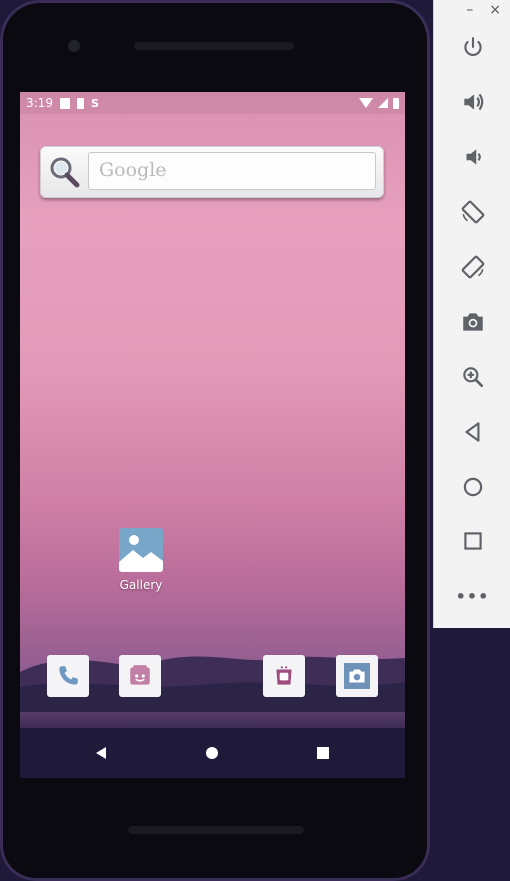 The width and height of the screenshot is (510, 881). Describe the element at coordinates (383, 103) in the screenshot. I see `cell-signal-icon` at that location.